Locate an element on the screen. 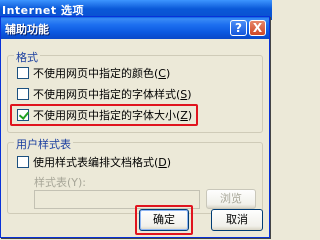  checkbox-ignore-colors-label: 不使用网页中指定的颜色 is located at coordinates (93, 73).